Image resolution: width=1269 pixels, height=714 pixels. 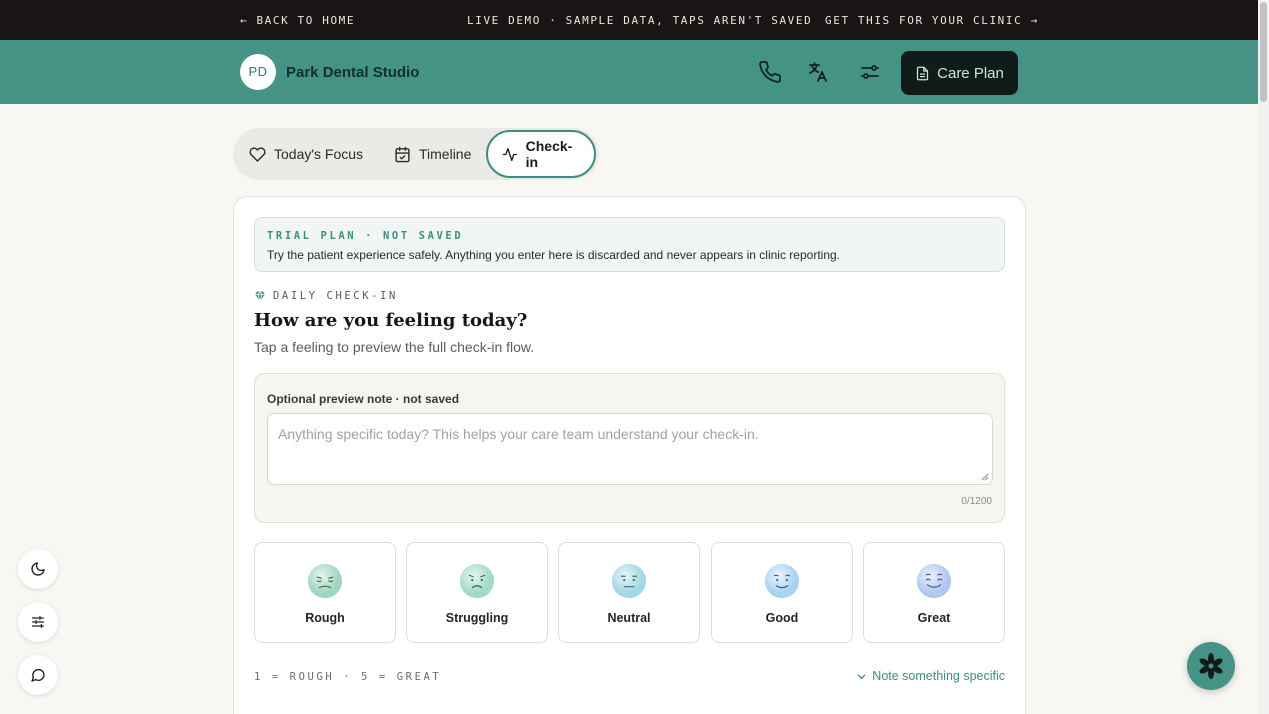 I want to click on care-plan-button: Care Plan, so click(x=959, y=73).